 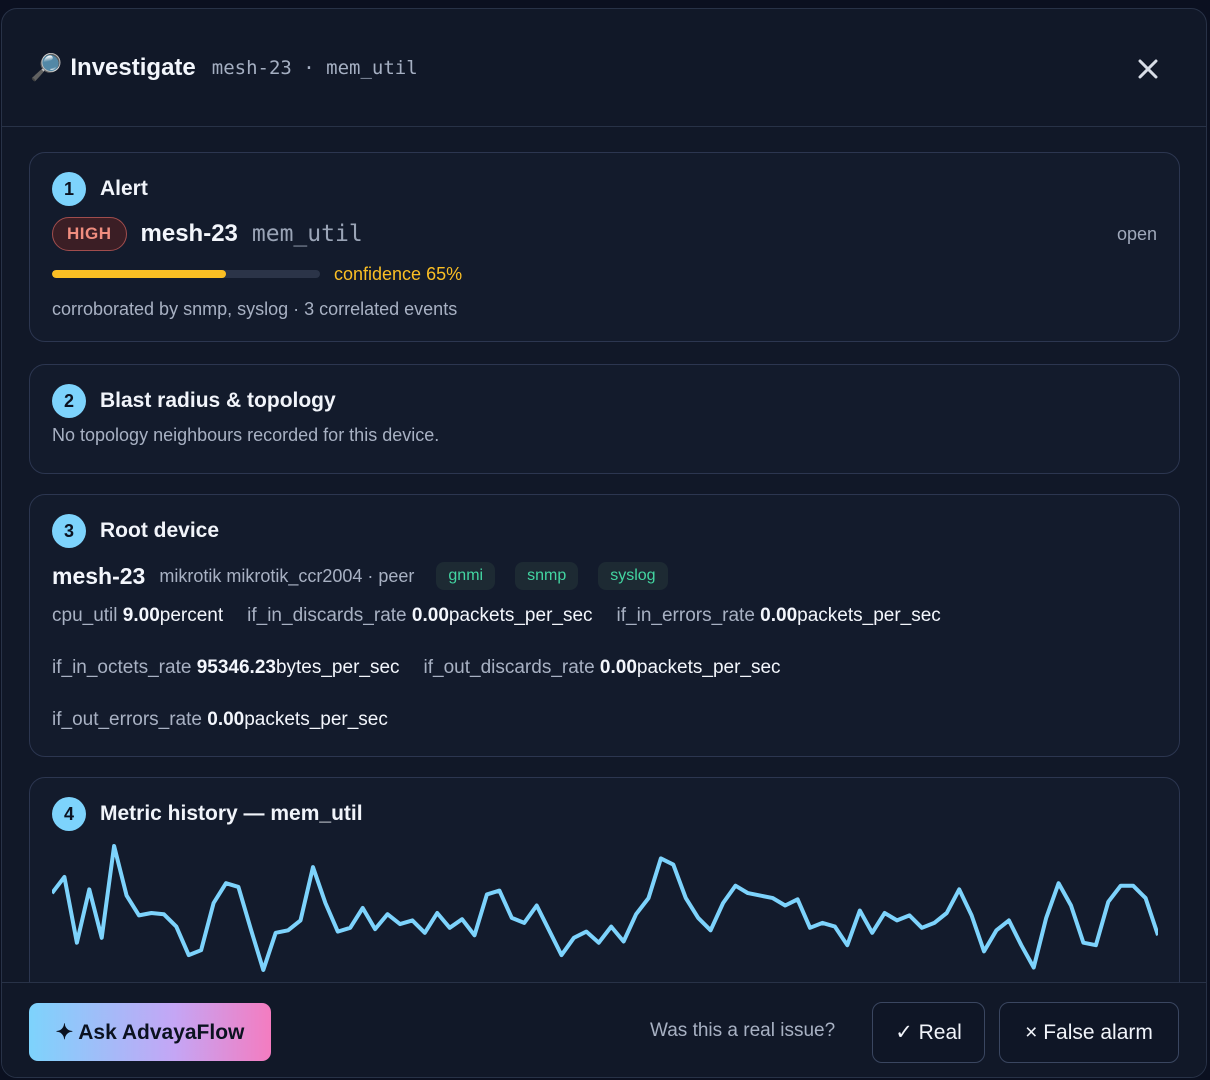 I want to click on confidence-bar, so click(x=186, y=274).